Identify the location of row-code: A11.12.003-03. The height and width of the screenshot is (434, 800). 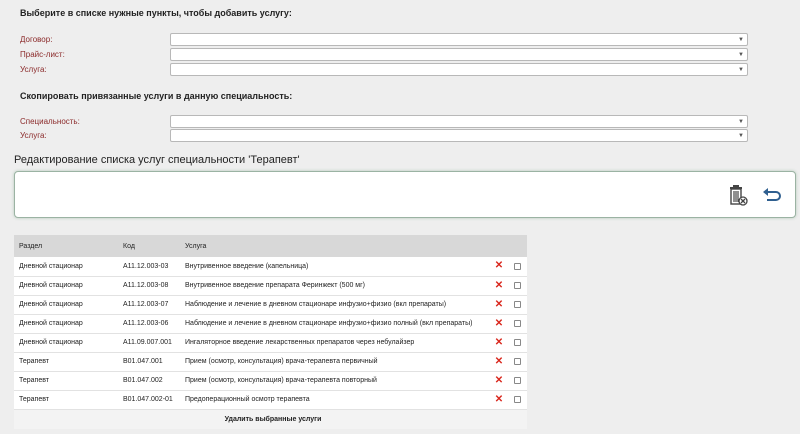
(149, 267).